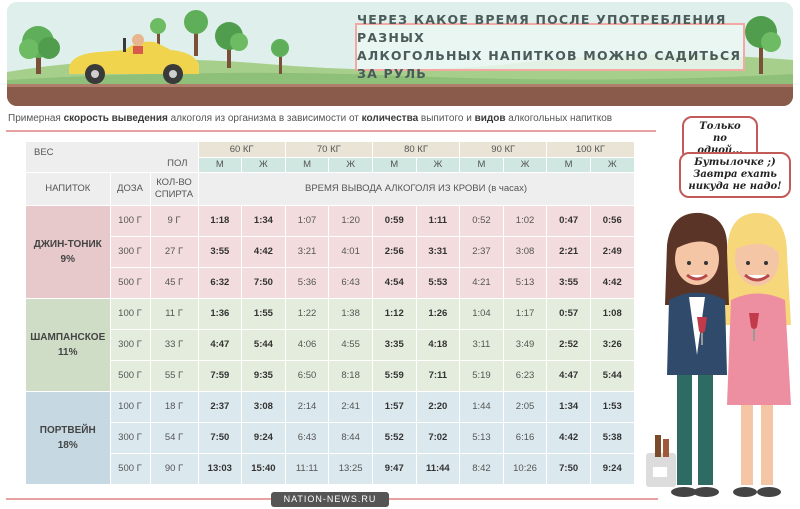  Describe the element at coordinates (720, 126) in the screenshot. I see `bubble-one-line-1: Только` at that location.